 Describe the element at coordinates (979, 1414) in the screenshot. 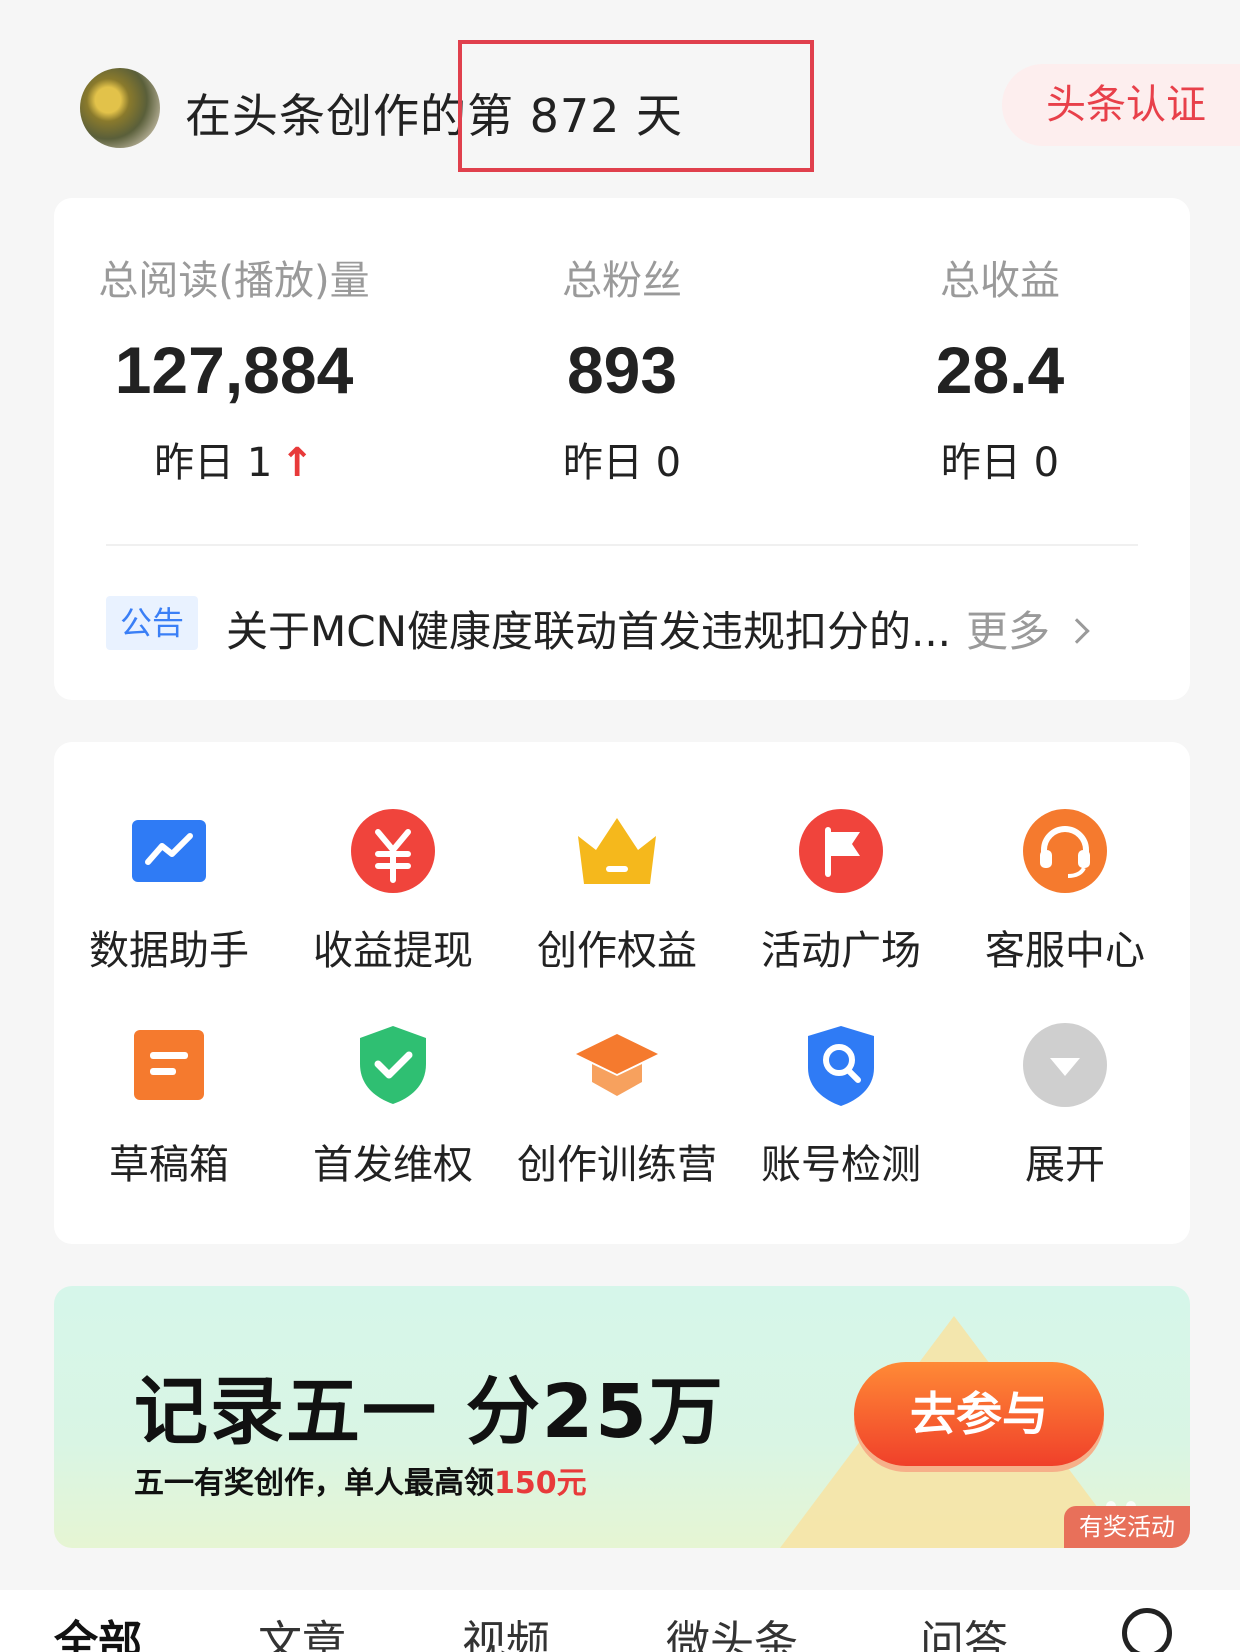

I see `join-button: 去参与` at that location.